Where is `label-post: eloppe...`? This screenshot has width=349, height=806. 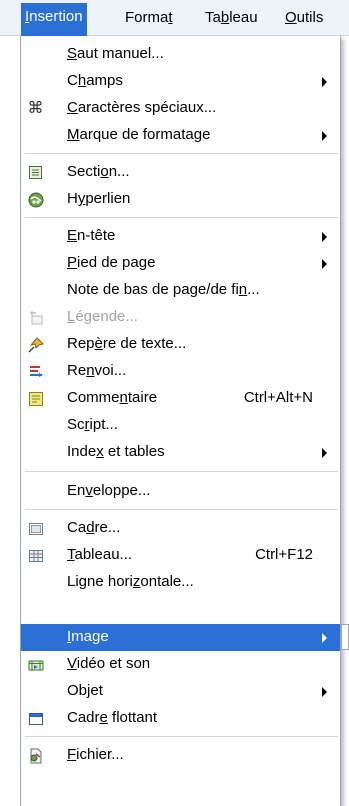
label-post: eloppe... is located at coordinates (121, 490).